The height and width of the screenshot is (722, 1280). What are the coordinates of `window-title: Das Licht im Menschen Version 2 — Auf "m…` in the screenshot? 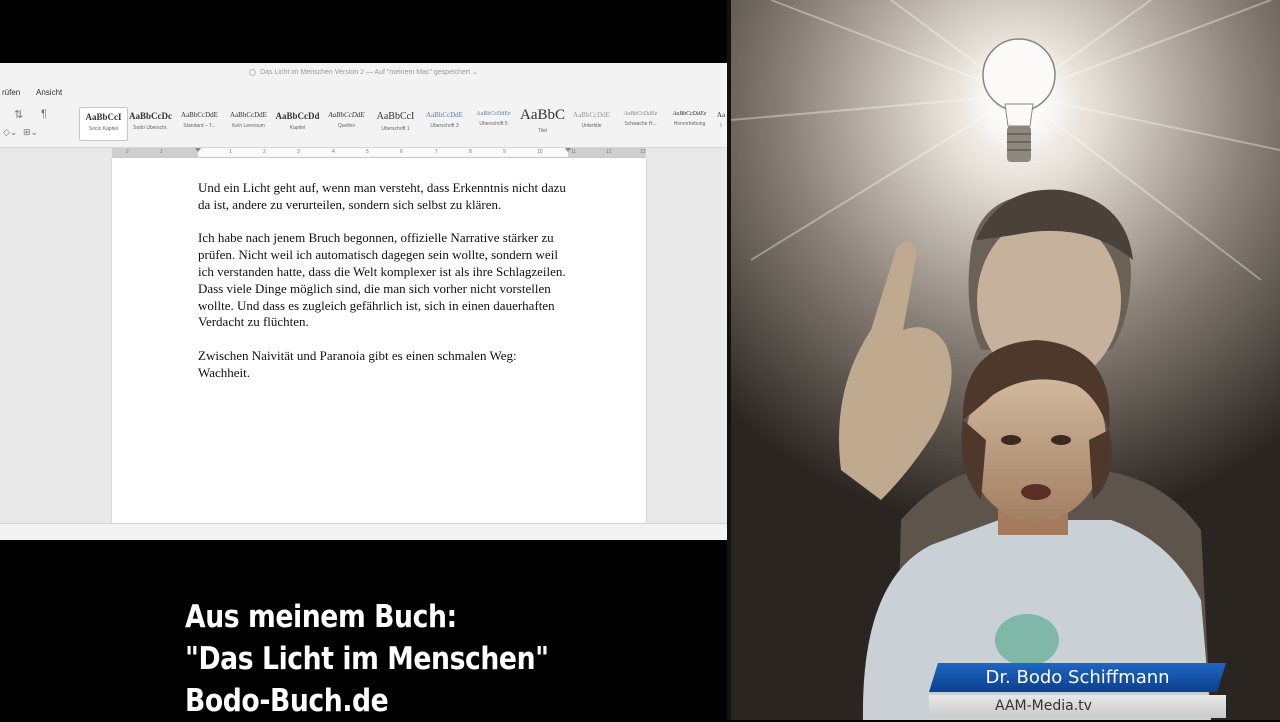 It's located at (369, 72).